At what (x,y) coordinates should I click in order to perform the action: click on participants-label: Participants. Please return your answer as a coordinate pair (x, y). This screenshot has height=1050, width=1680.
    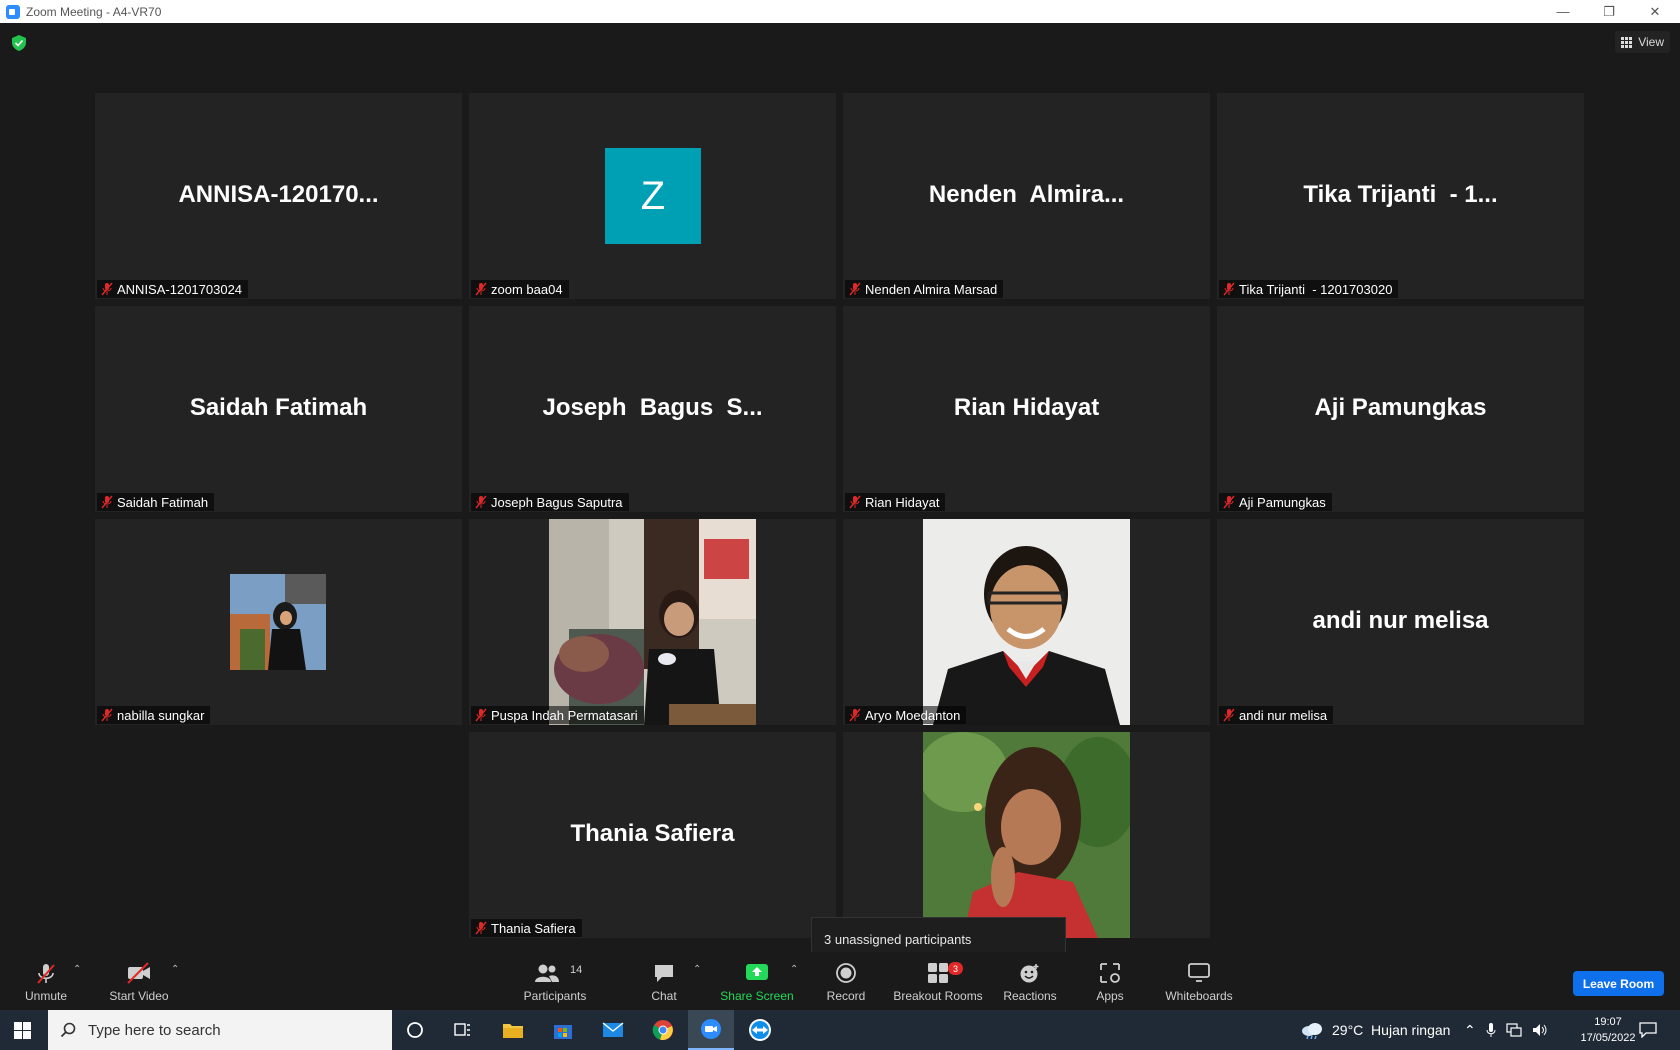
    Looking at the image, I should click on (555, 996).